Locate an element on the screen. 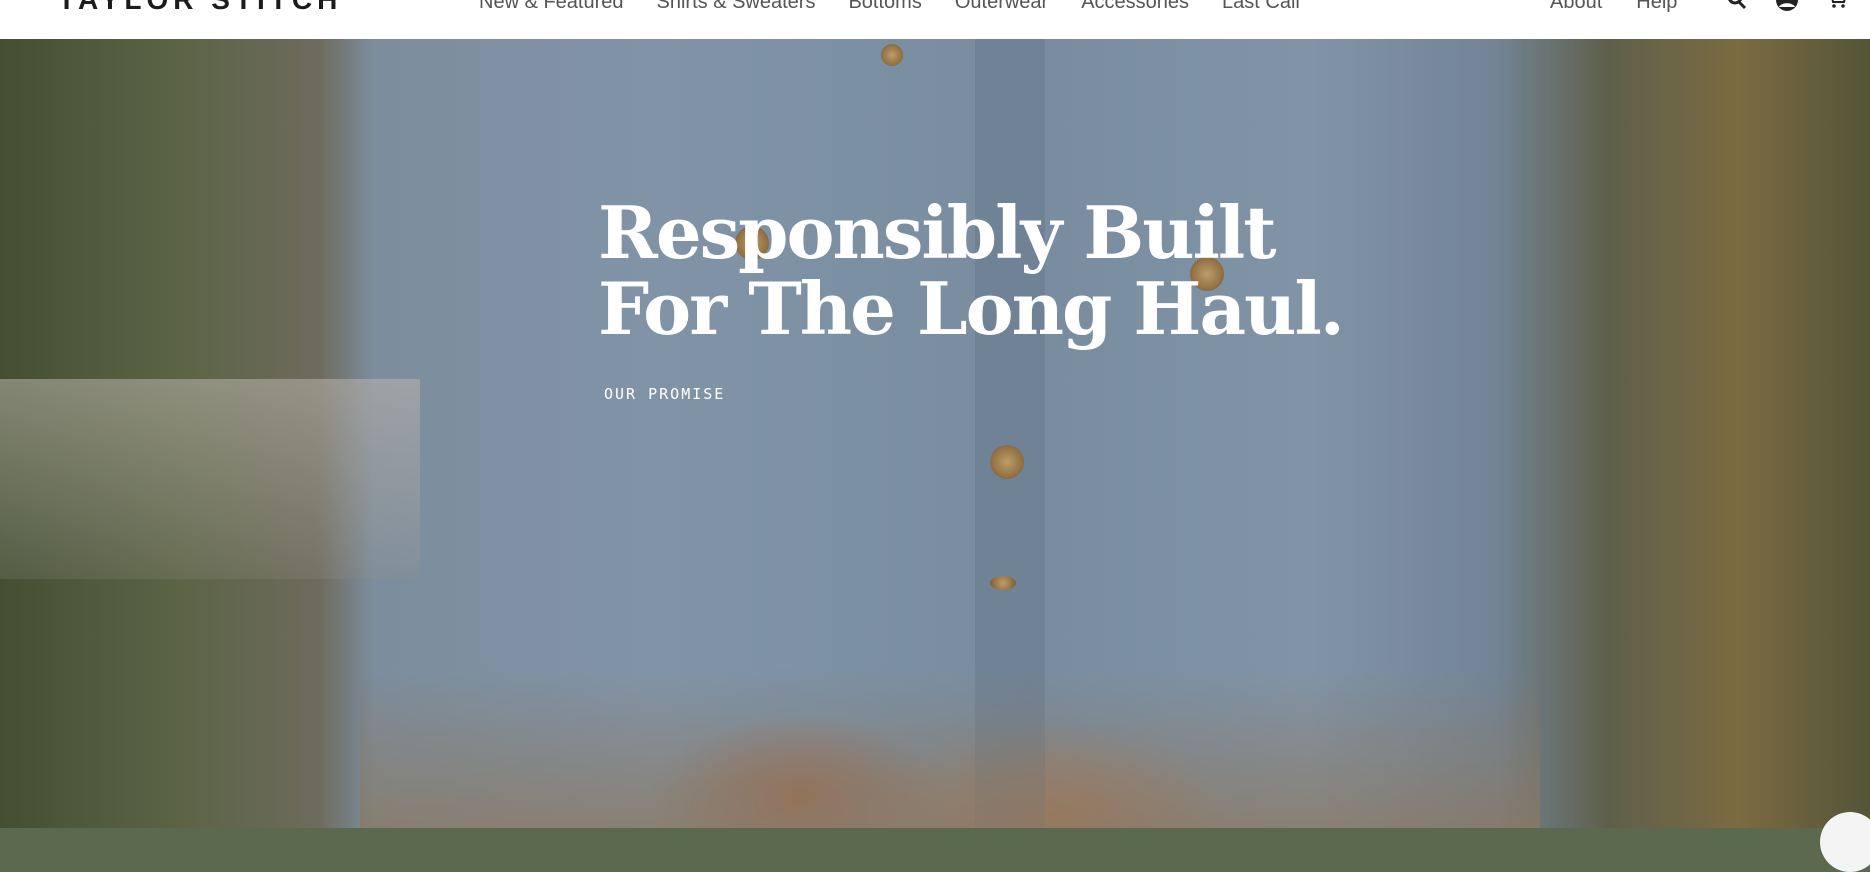  nav-item-new-featured: New & Featured is located at coordinates (551, 7).